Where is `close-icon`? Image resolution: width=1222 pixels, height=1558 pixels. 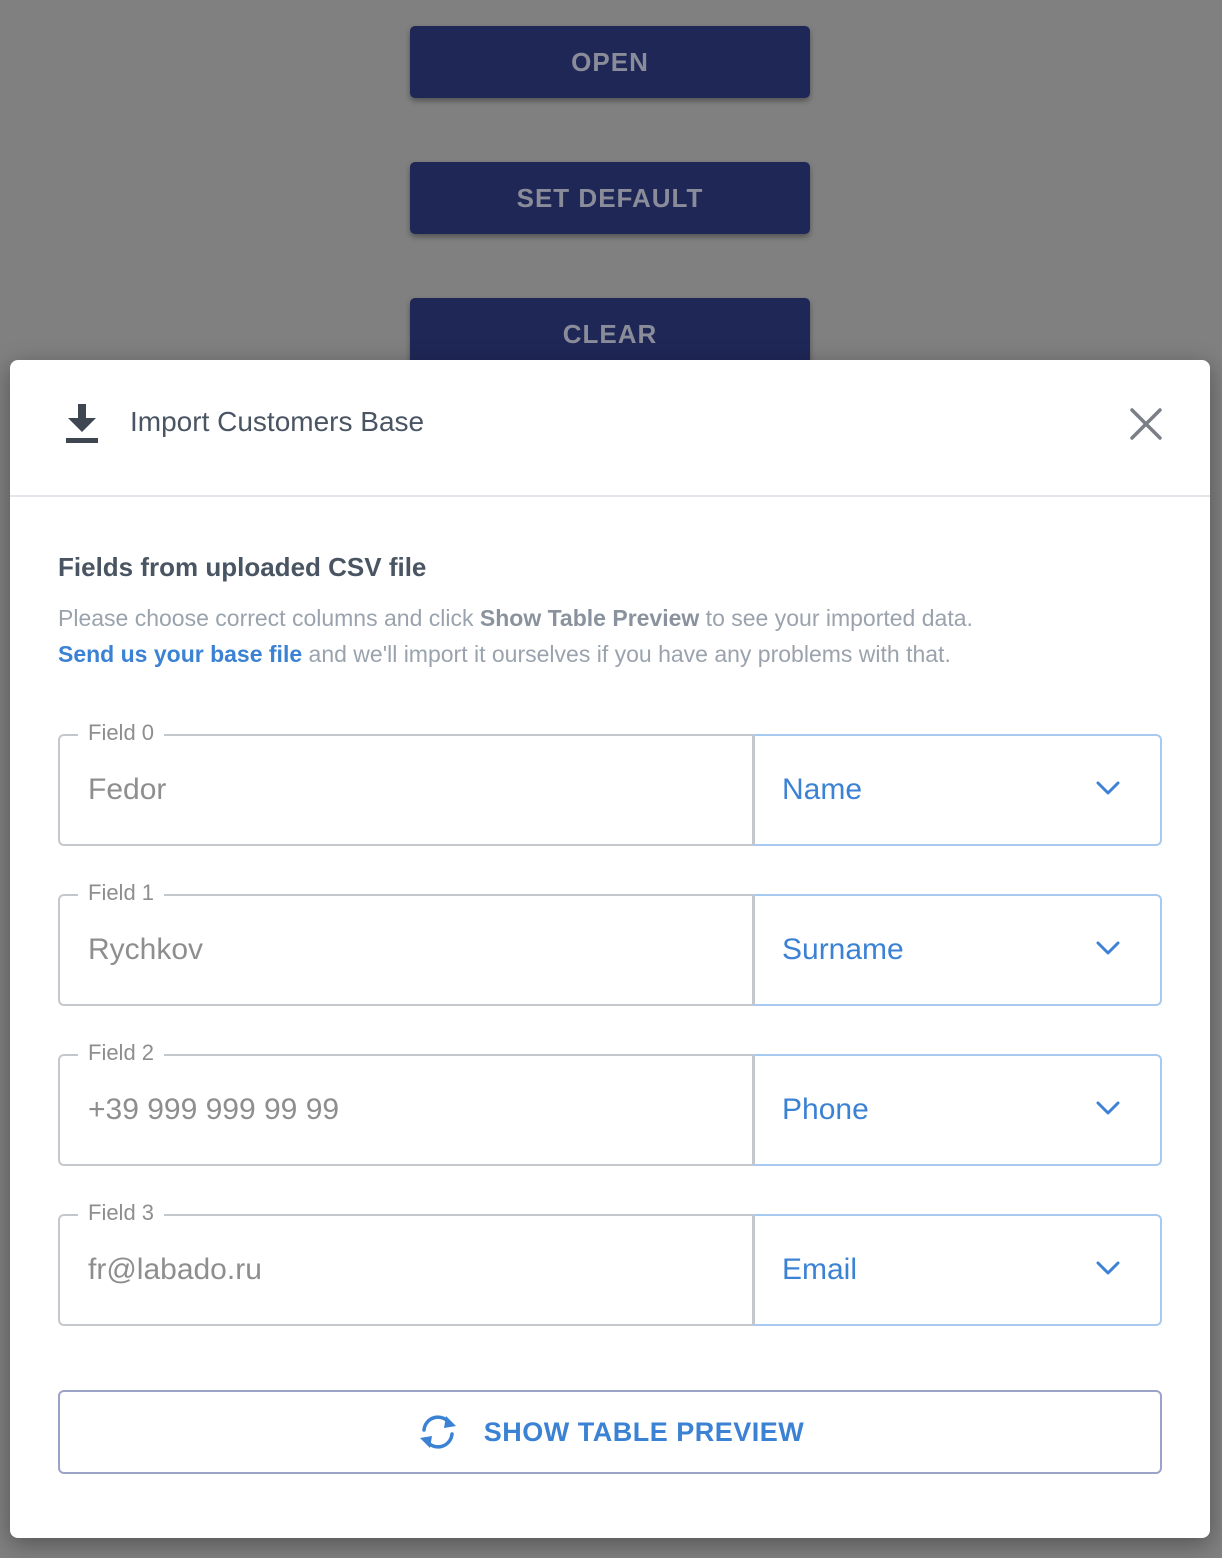 close-icon is located at coordinates (1146, 424).